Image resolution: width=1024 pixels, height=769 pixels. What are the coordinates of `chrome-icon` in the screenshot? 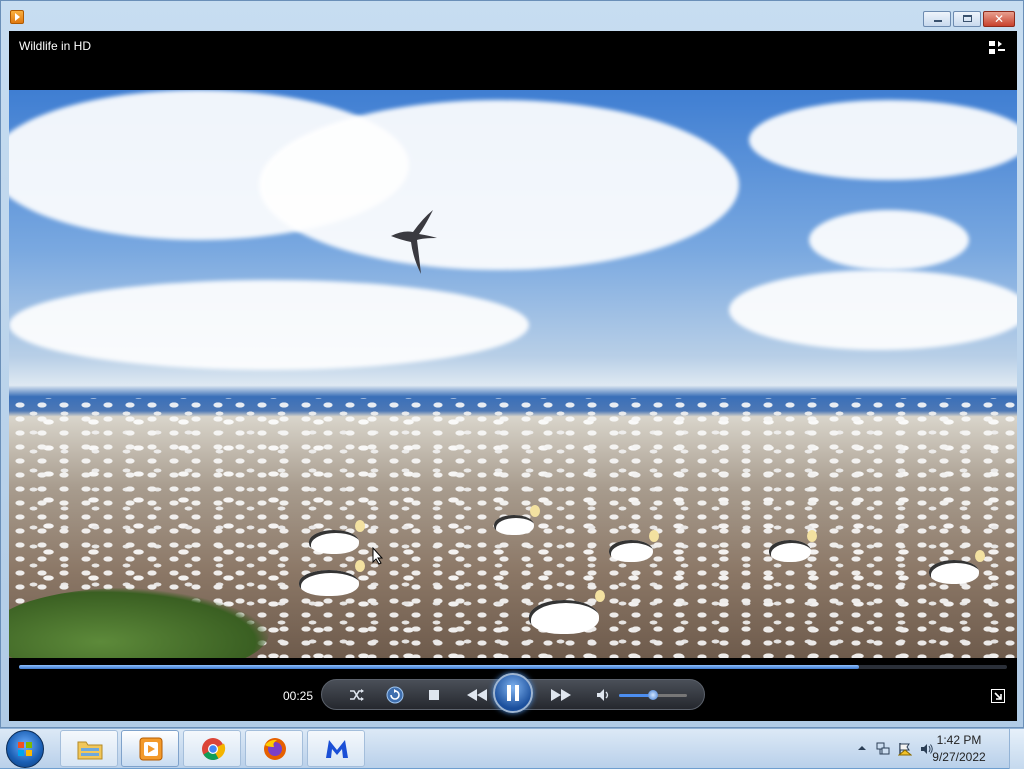 It's located at (214, 749).